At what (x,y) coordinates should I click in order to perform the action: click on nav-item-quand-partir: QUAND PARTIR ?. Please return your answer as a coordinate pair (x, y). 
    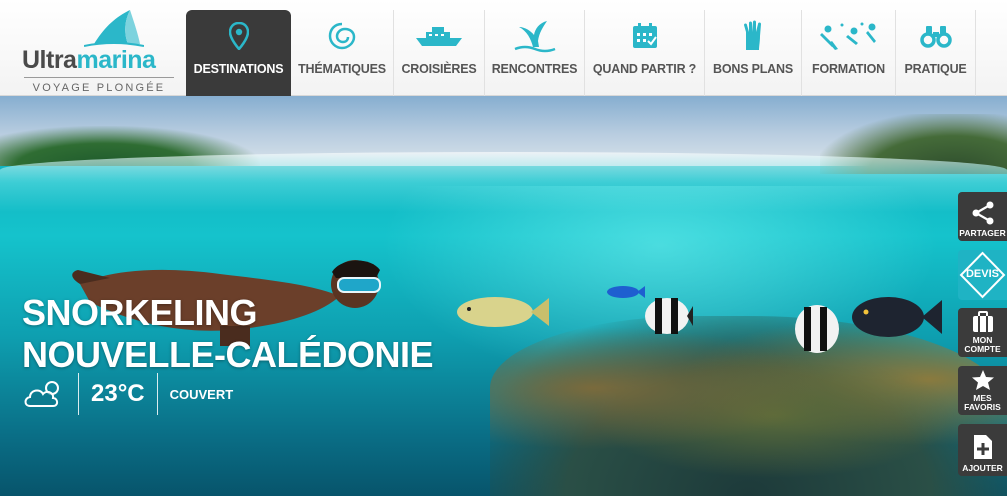
    Looking at the image, I should click on (645, 53).